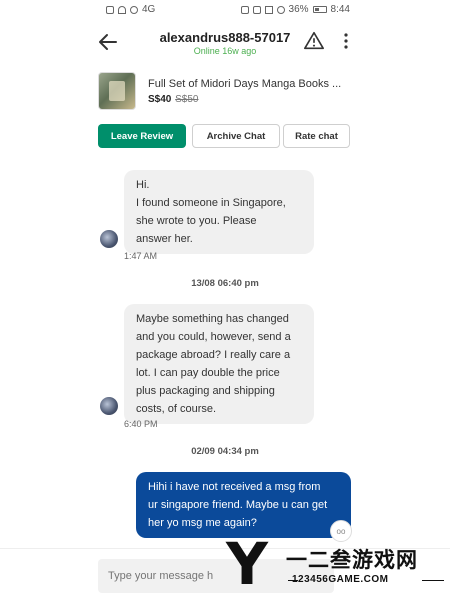 The height and width of the screenshot is (600, 450). Describe the element at coordinates (117, 91) in the screenshot. I see `listing-thumbnail` at that location.